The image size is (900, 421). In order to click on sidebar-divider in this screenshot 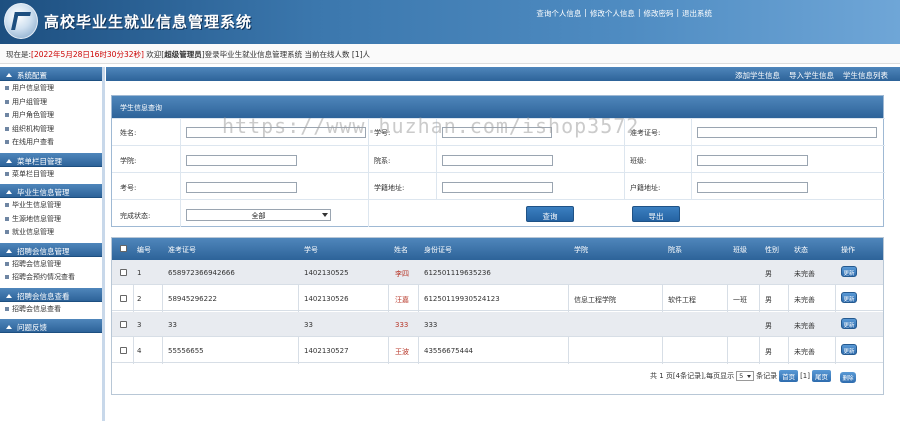, I will do `click(103, 244)`.